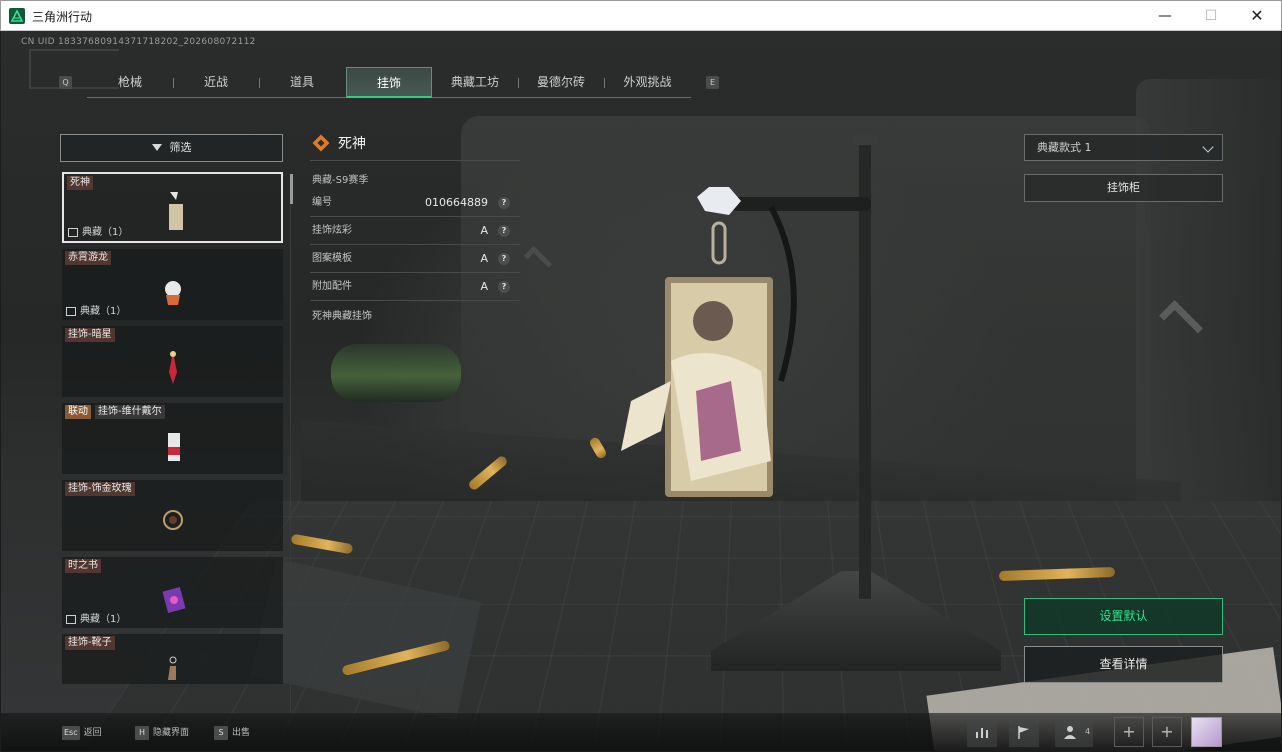 Image resolution: width=1282 pixels, height=752 pixels. What do you see at coordinates (83, 566) in the screenshot?
I see `list-item-name: 时之书` at bounding box center [83, 566].